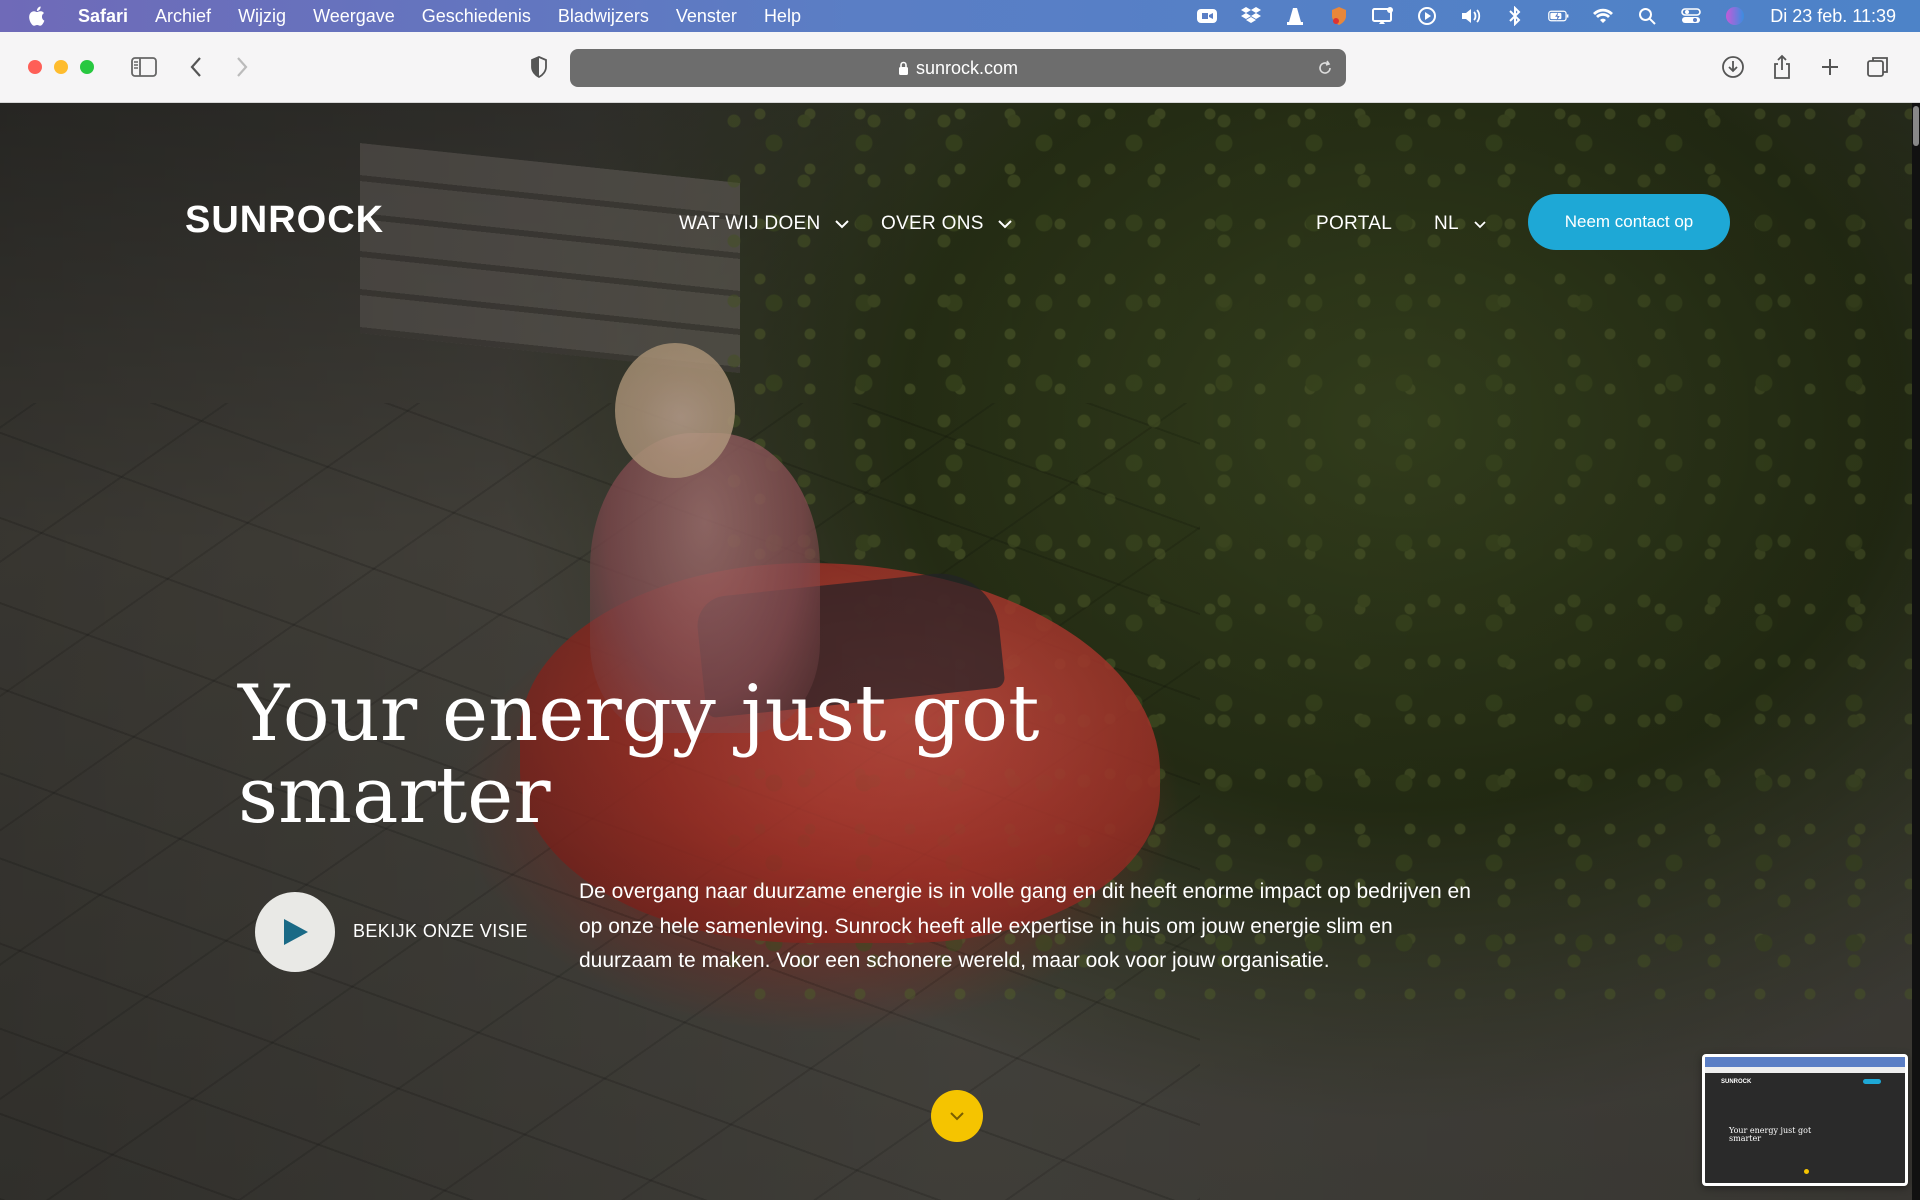 This screenshot has height=1200, width=1920. Describe the element at coordinates (1325, 68) in the screenshot. I see `reload-icon` at that location.